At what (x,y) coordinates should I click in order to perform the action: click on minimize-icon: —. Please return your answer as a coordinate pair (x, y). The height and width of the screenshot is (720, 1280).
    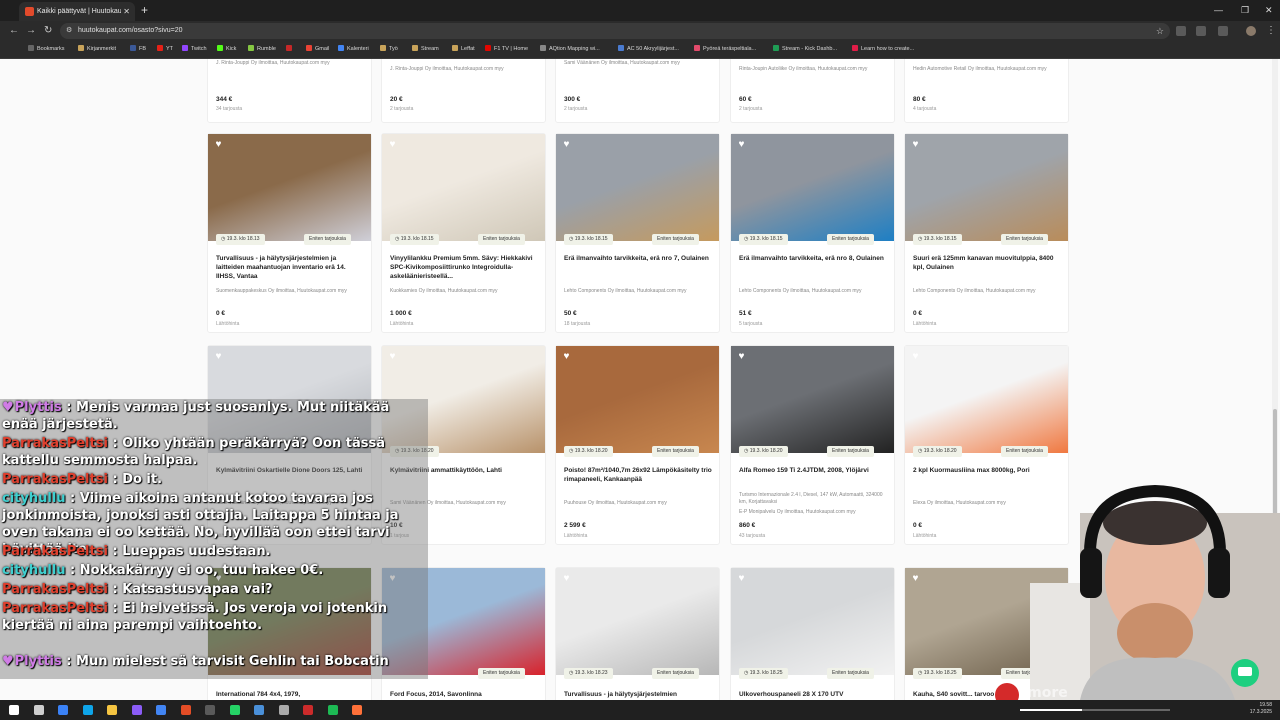
    Looking at the image, I should click on (1218, 10).